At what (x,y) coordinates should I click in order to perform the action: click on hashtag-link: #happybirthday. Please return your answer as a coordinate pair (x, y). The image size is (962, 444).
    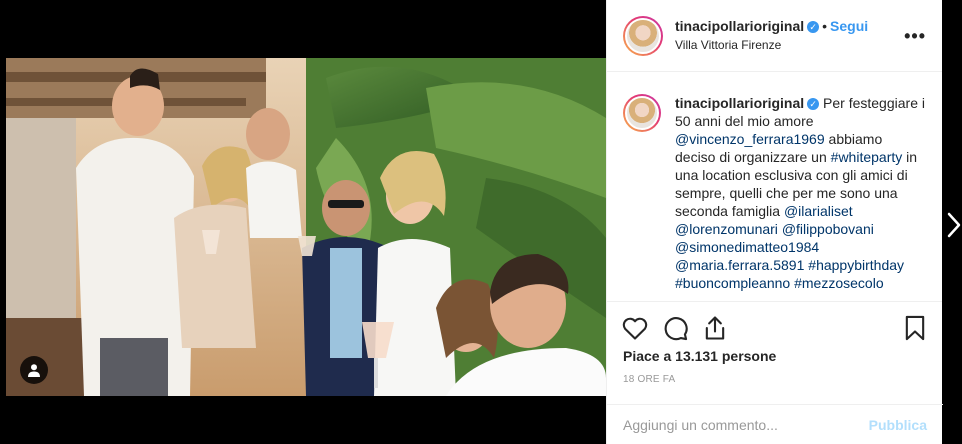
    Looking at the image, I should click on (856, 265).